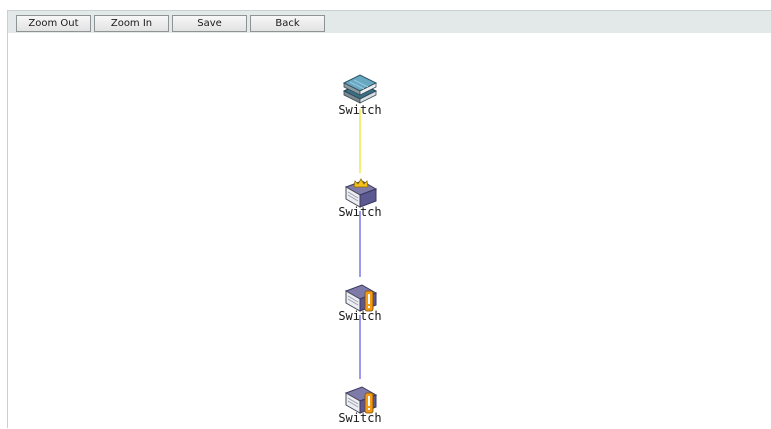 This screenshot has width=771, height=429. I want to click on save-button: Save, so click(209, 23).